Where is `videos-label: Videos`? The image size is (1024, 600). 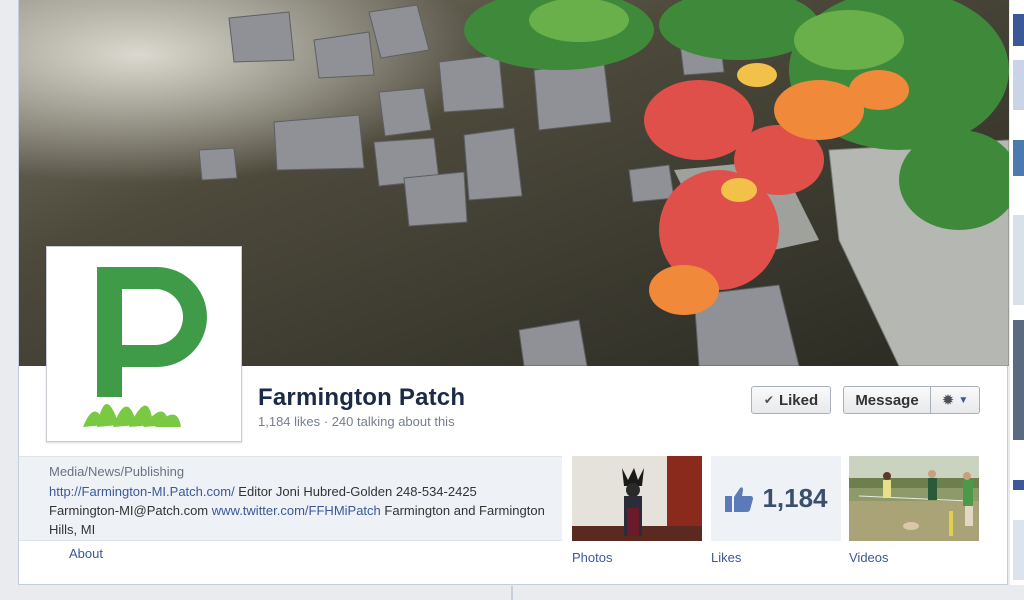 videos-label: Videos is located at coordinates (869, 557).